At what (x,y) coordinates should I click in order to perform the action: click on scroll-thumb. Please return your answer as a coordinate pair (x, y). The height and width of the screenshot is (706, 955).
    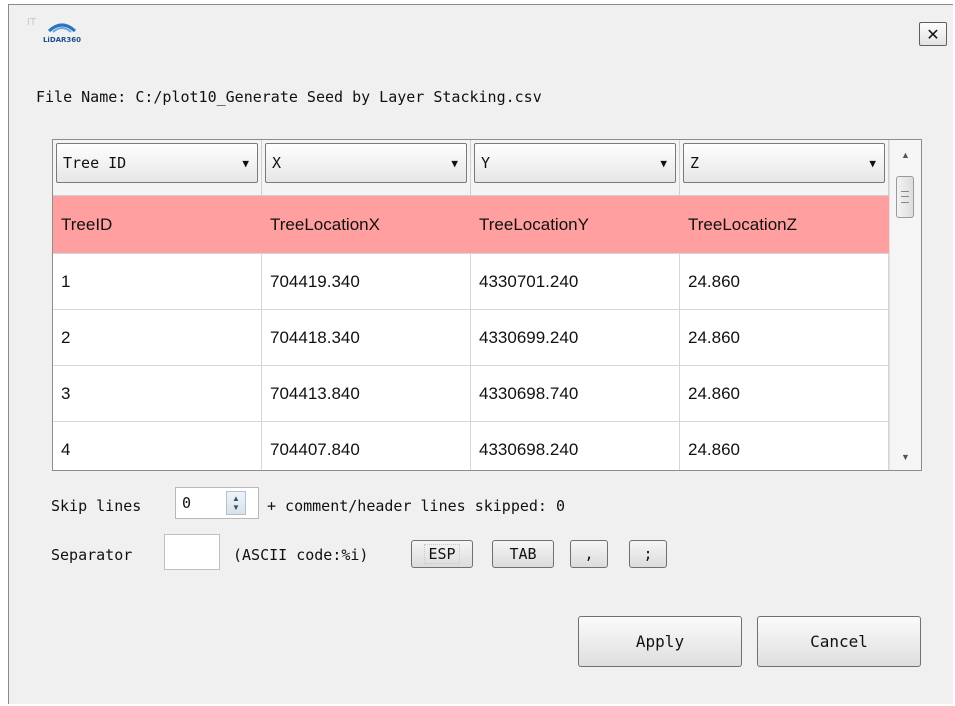
    Looking at the image, I should click on (905, 197).